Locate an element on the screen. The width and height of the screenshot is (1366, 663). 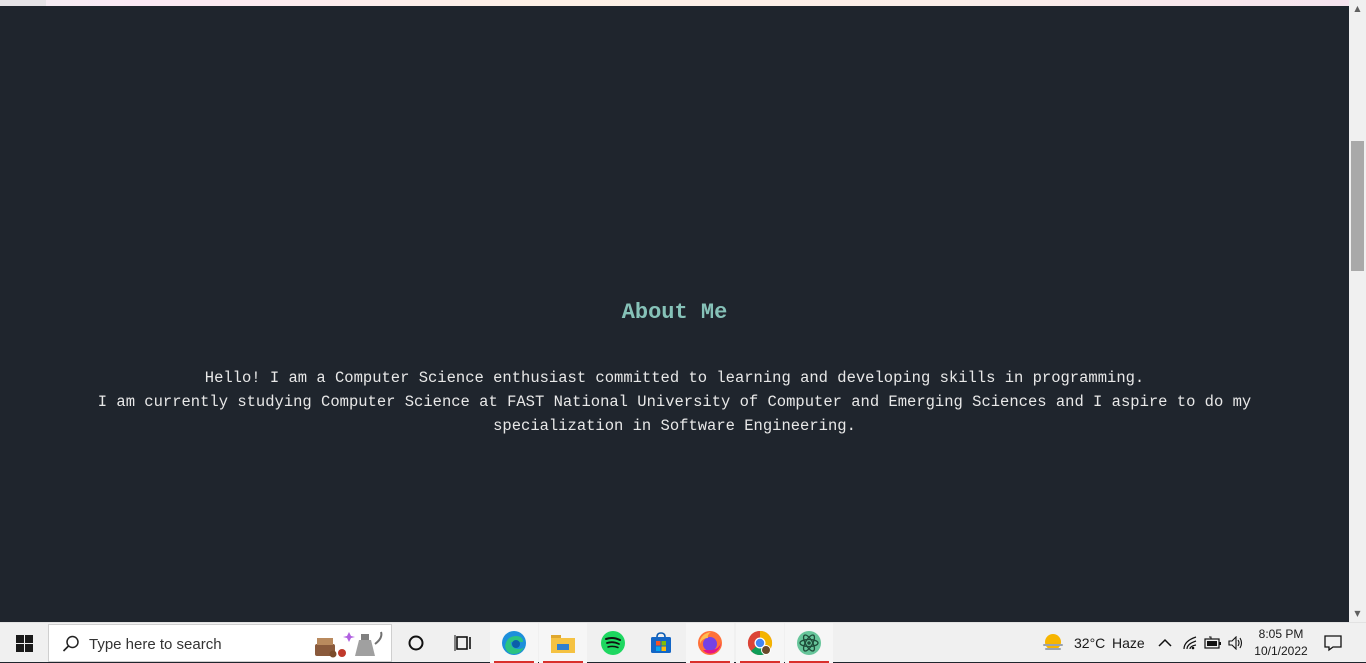
notification-icon is located at coordinates (1333, 643).